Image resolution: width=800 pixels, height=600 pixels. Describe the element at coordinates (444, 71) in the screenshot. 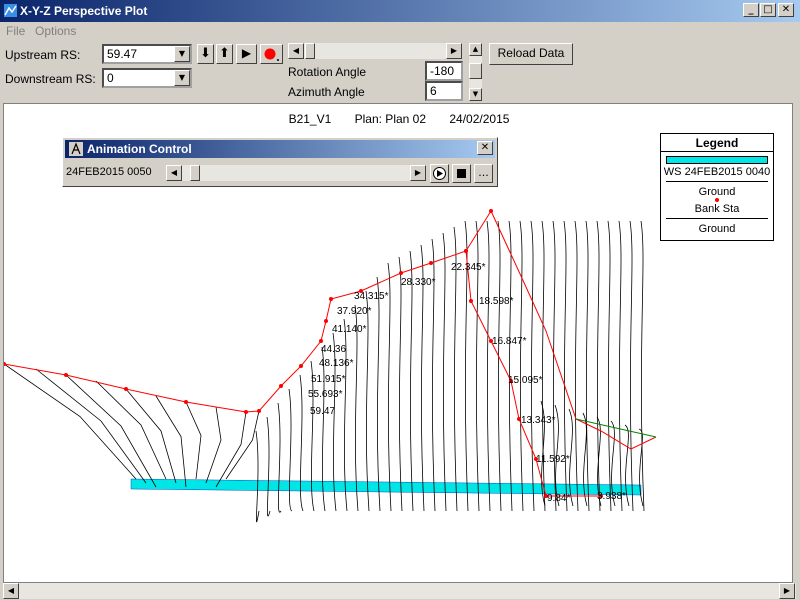

I see `rotation-angle-input: -180` at that location.